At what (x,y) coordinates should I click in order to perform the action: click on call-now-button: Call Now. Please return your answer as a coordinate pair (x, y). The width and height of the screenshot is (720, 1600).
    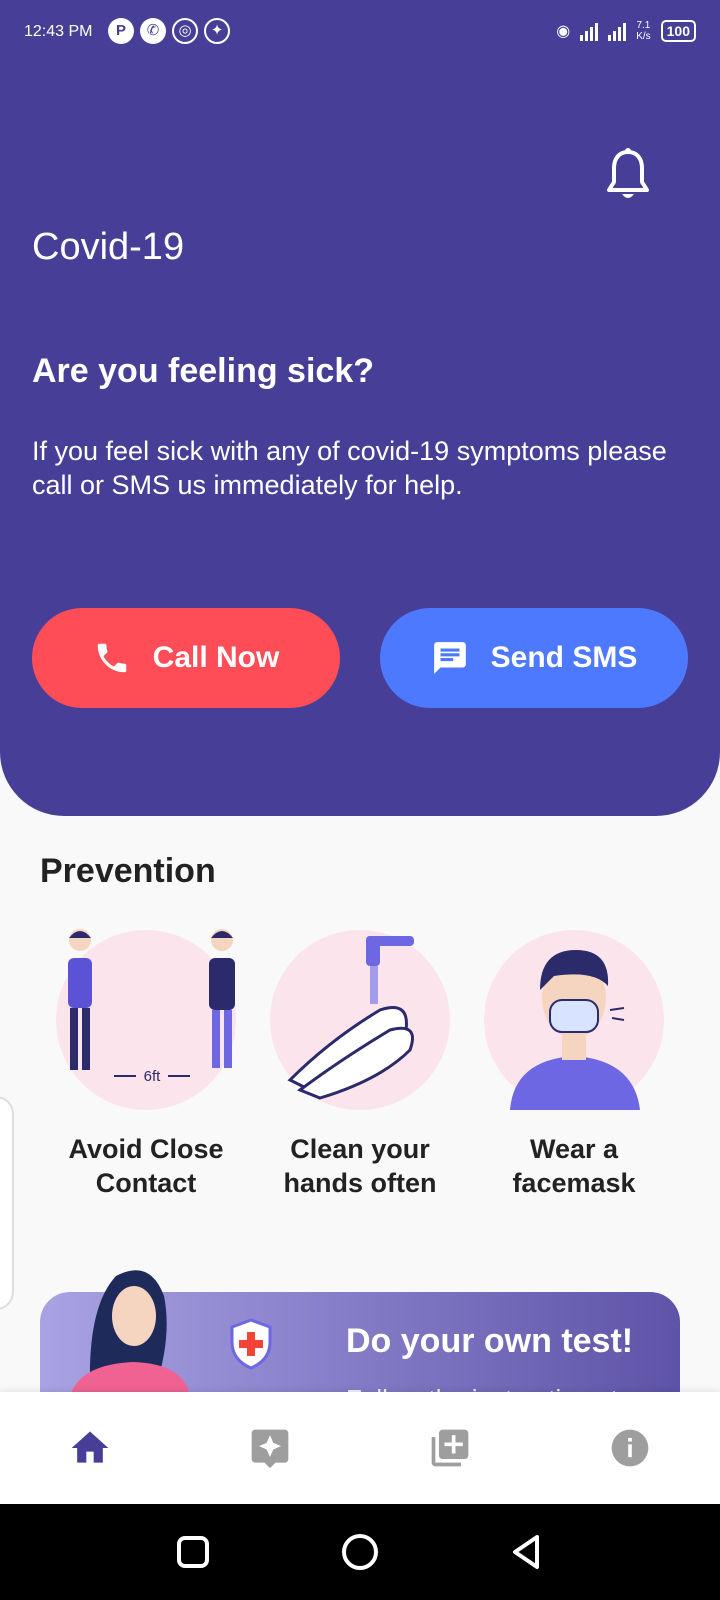
    Looking at the image, I should click on (186, 658).